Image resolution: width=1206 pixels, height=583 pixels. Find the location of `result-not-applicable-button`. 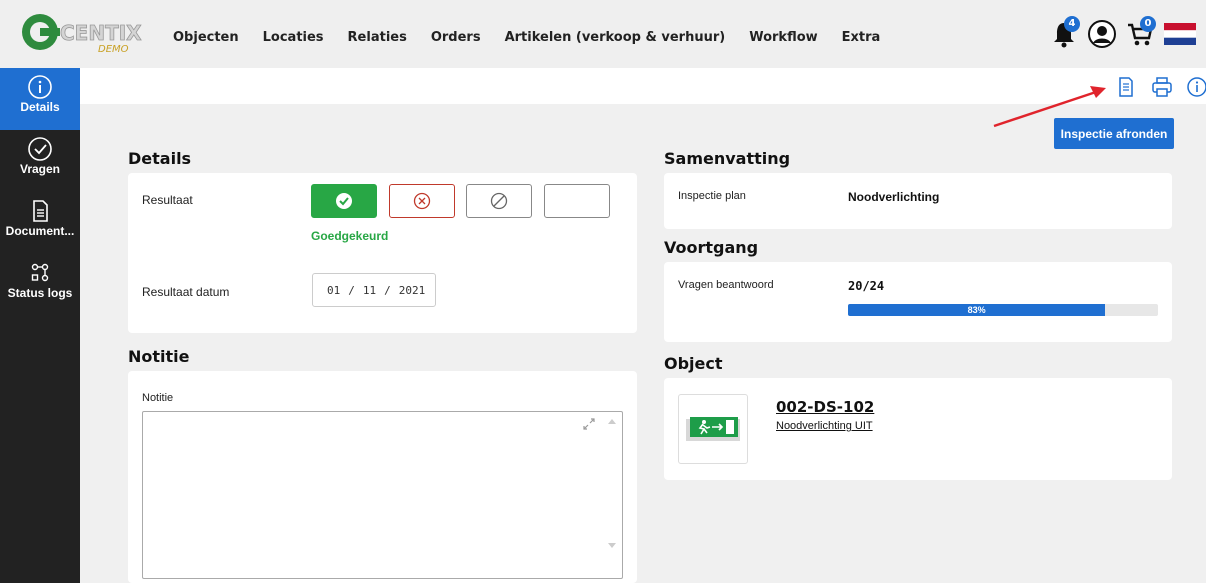

result-not-applicable-button is located at coordinates (499, 201).